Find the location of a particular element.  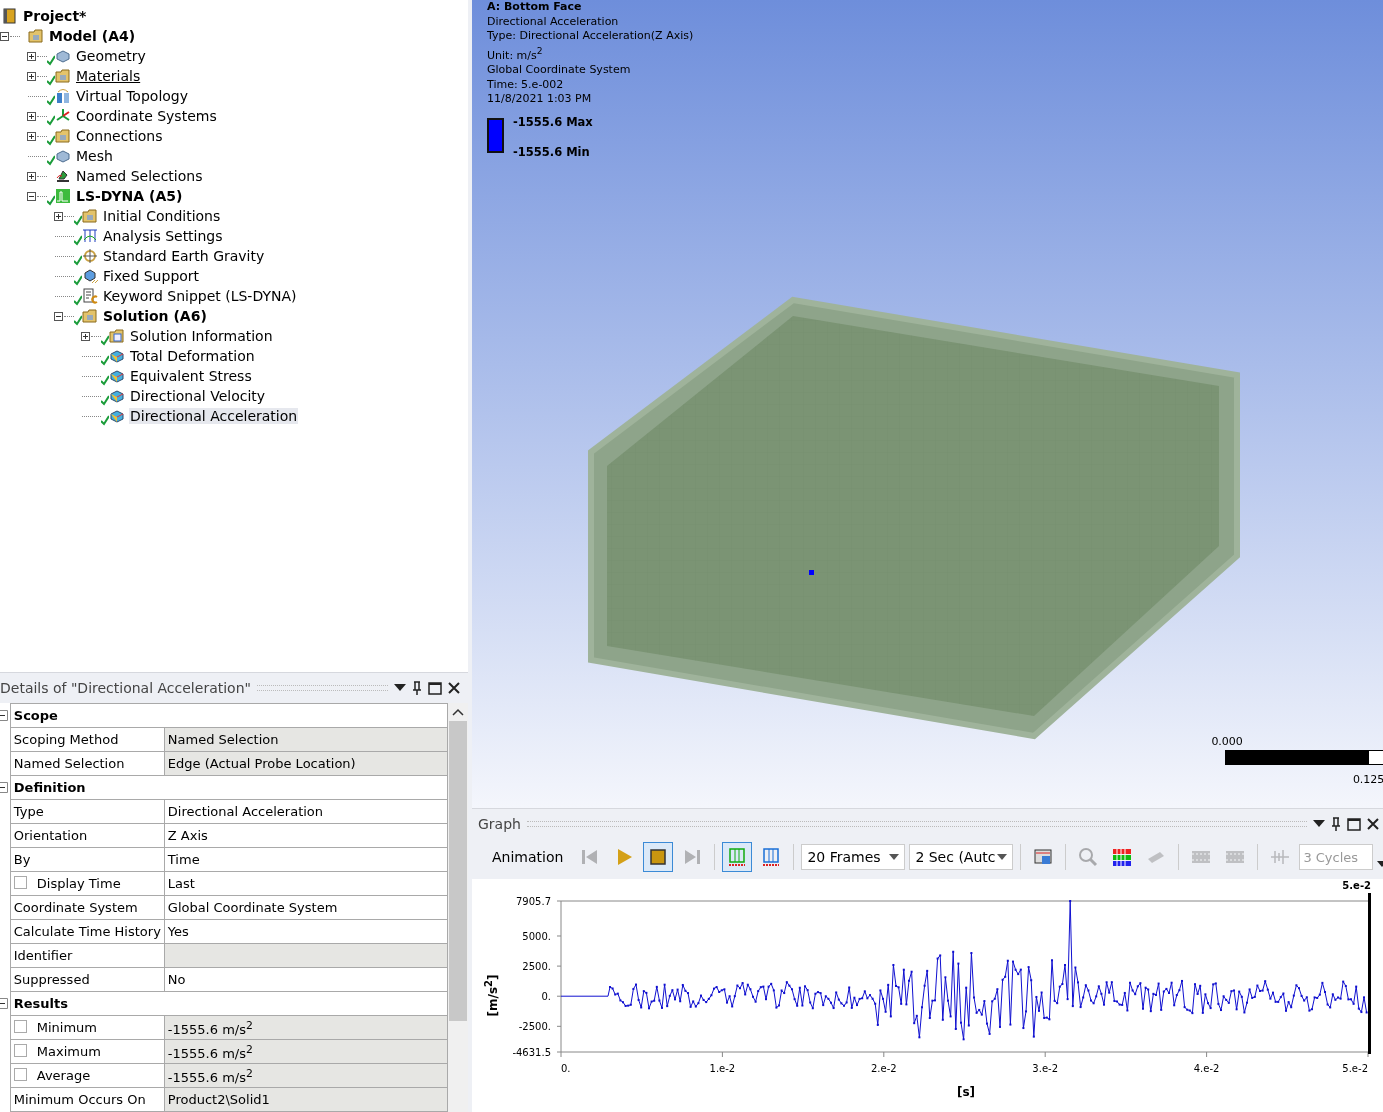

property-value: Named Selection is located at coordinates (306, 739).